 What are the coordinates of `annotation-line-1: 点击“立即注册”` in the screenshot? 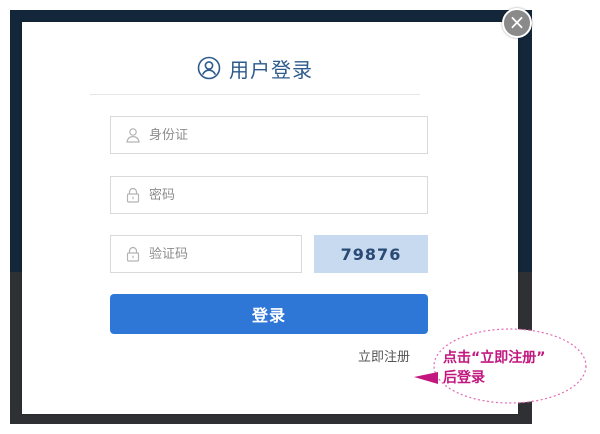 It's located at (494, 358).